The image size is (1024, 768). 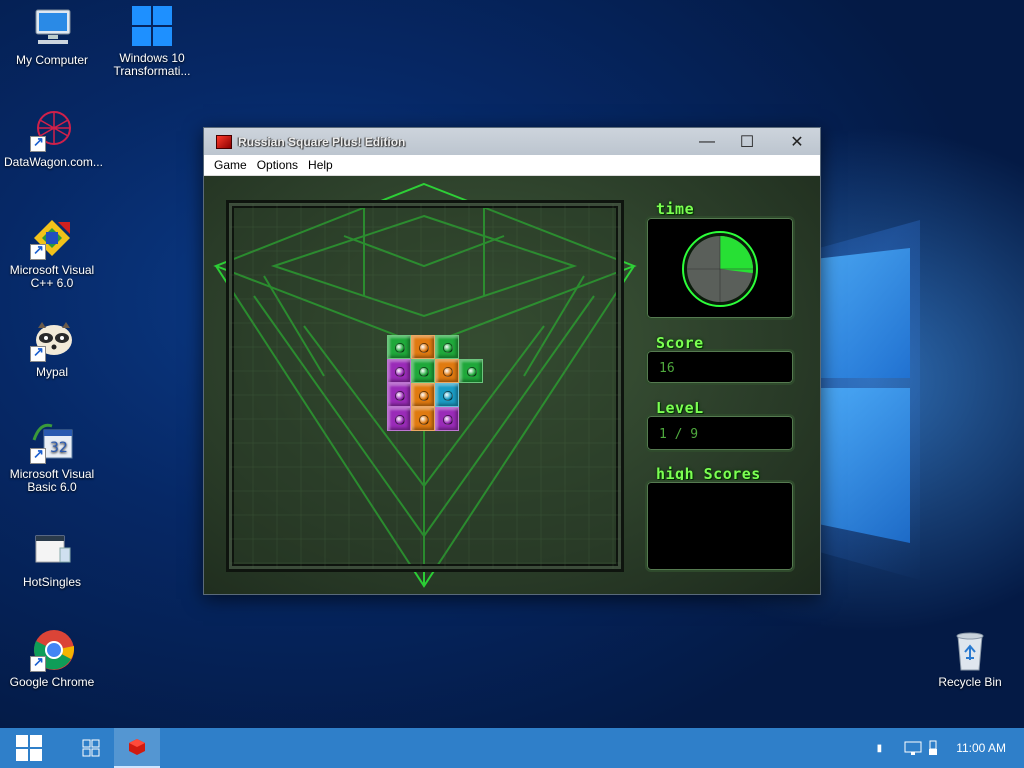 I want to click on score-panel: 16, so click(x=720, y=367).